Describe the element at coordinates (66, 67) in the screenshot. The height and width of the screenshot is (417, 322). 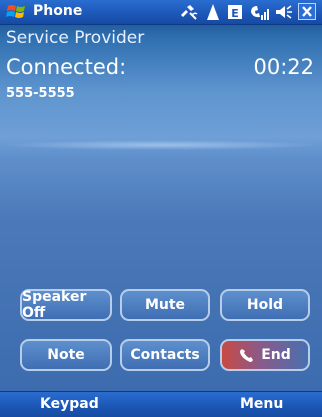
I see `call-status: Connected:` at that location.